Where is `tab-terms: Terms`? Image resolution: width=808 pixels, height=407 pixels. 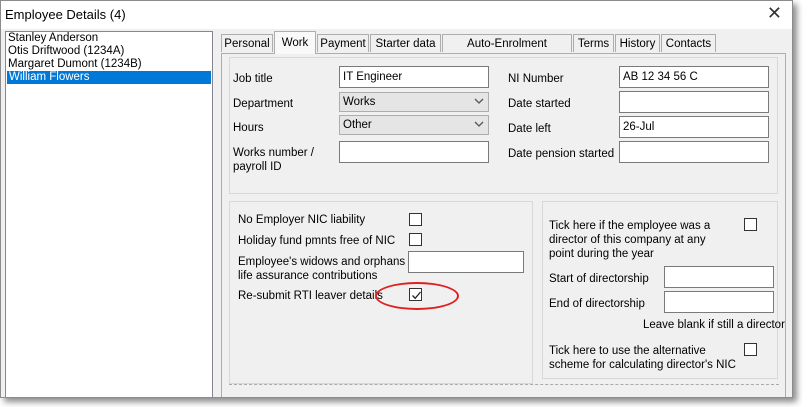 tab-terms: Terms is located at coordinates (593, 43).